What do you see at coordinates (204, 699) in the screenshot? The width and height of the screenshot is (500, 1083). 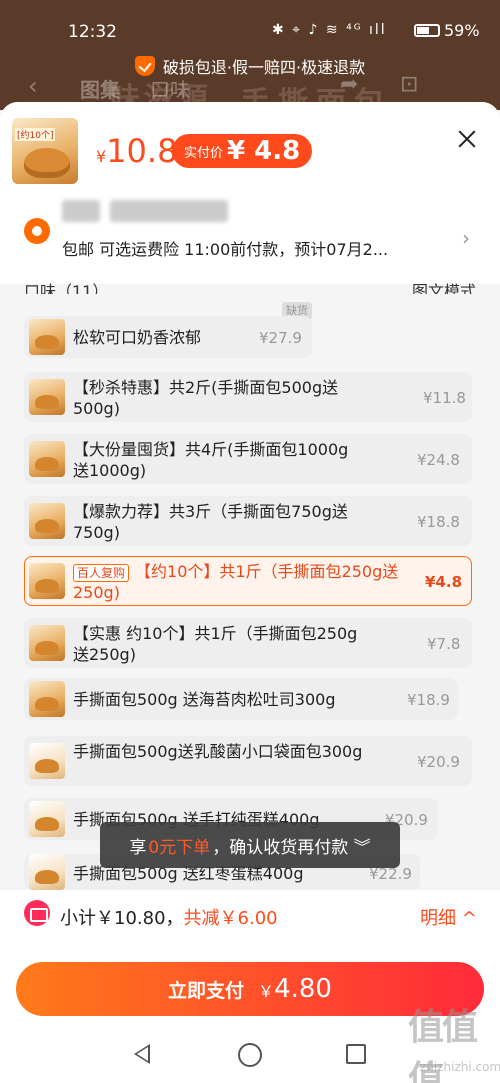 I see `option-title: 手撕面包500g 送海苔肉松吐司300g` at bounding box center [204, 699].